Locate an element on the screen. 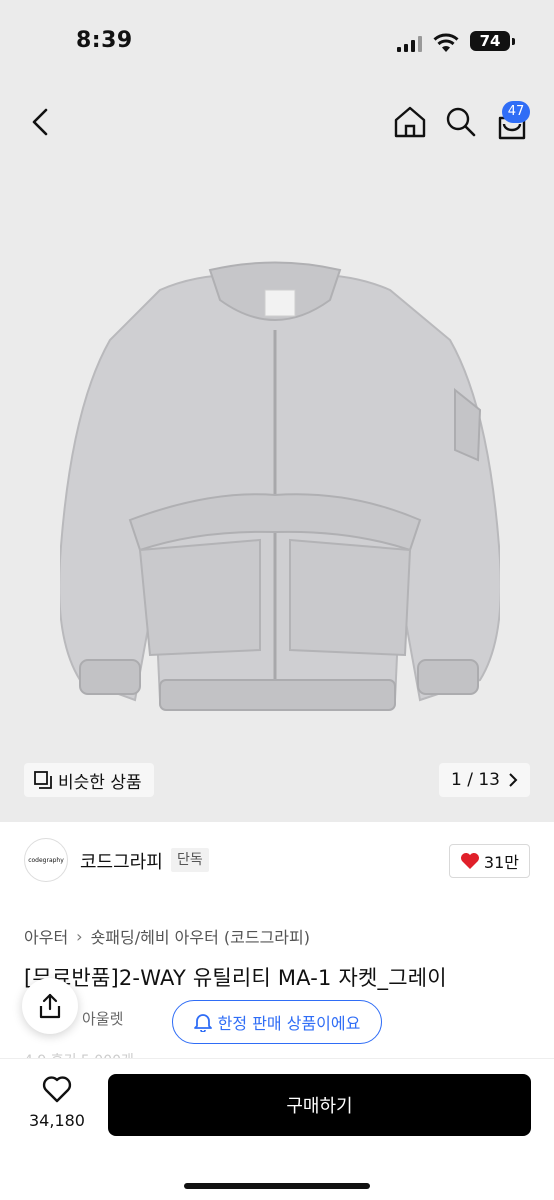 Image resolution: width=554 pixels, height=1200 pixels. product-title: [무료반품]2-WAY 유틸리티 MA-1 자켓_그레이 is located at coordinates (235, 978).